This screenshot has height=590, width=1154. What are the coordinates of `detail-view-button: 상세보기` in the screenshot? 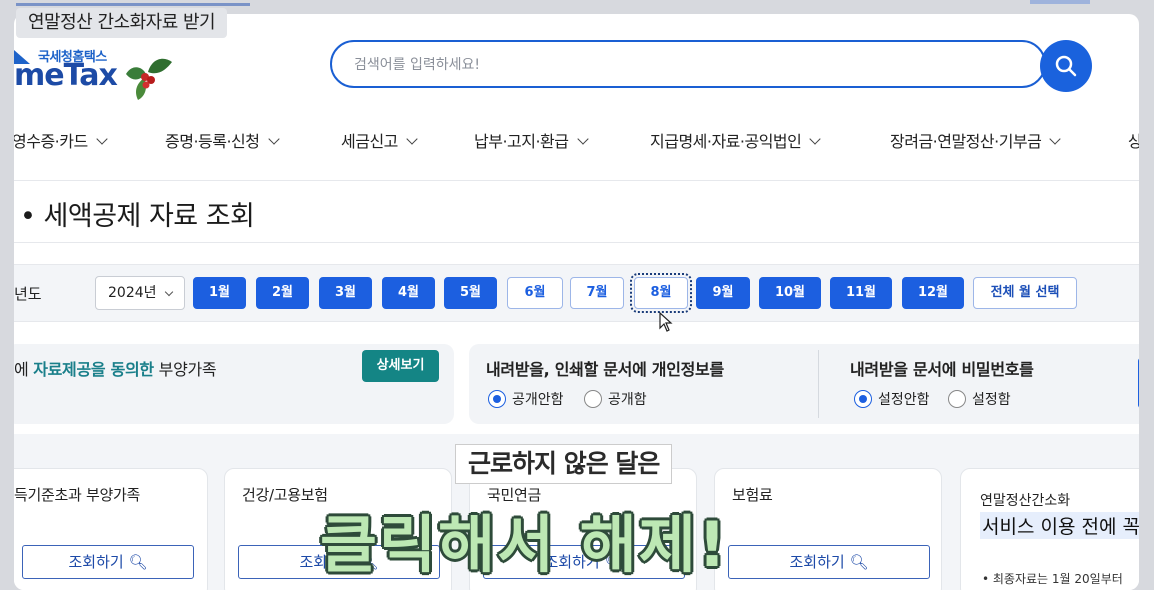 It's located at (400, 366).